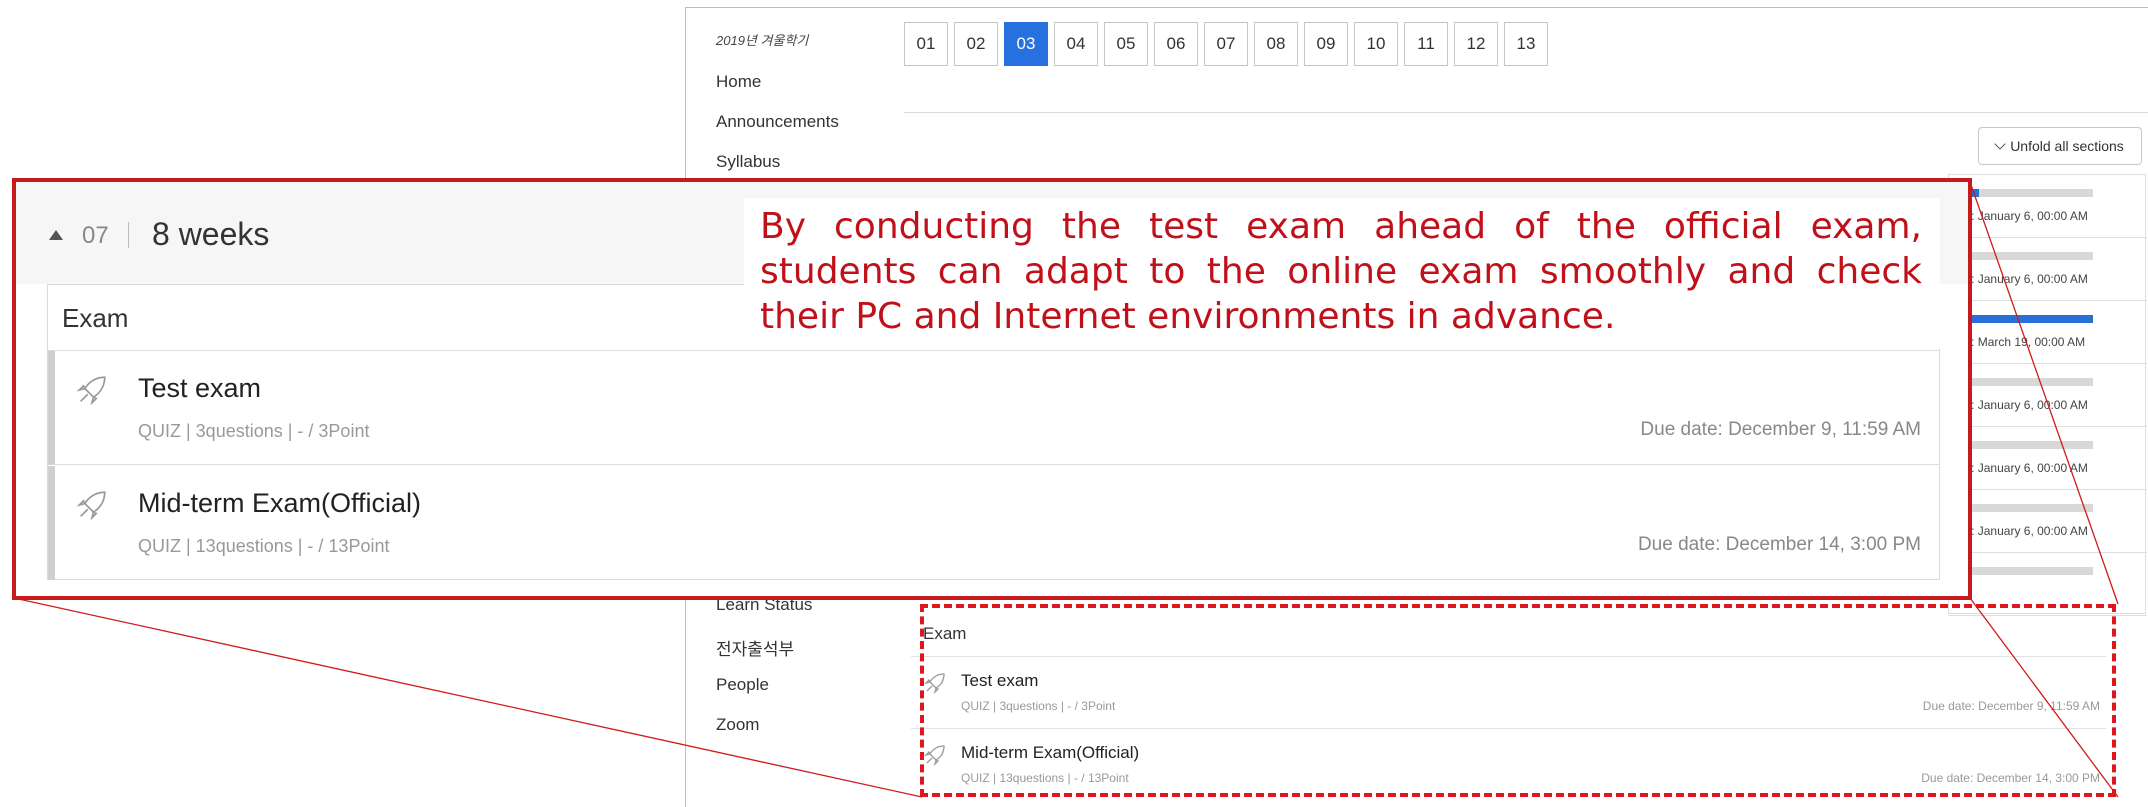 Image resolution: width=2148 pixels, height=807 pixels. Describe the element at coordinates (1376, 44) in the screenshot. I see `week-tab-10: 10` at that location.